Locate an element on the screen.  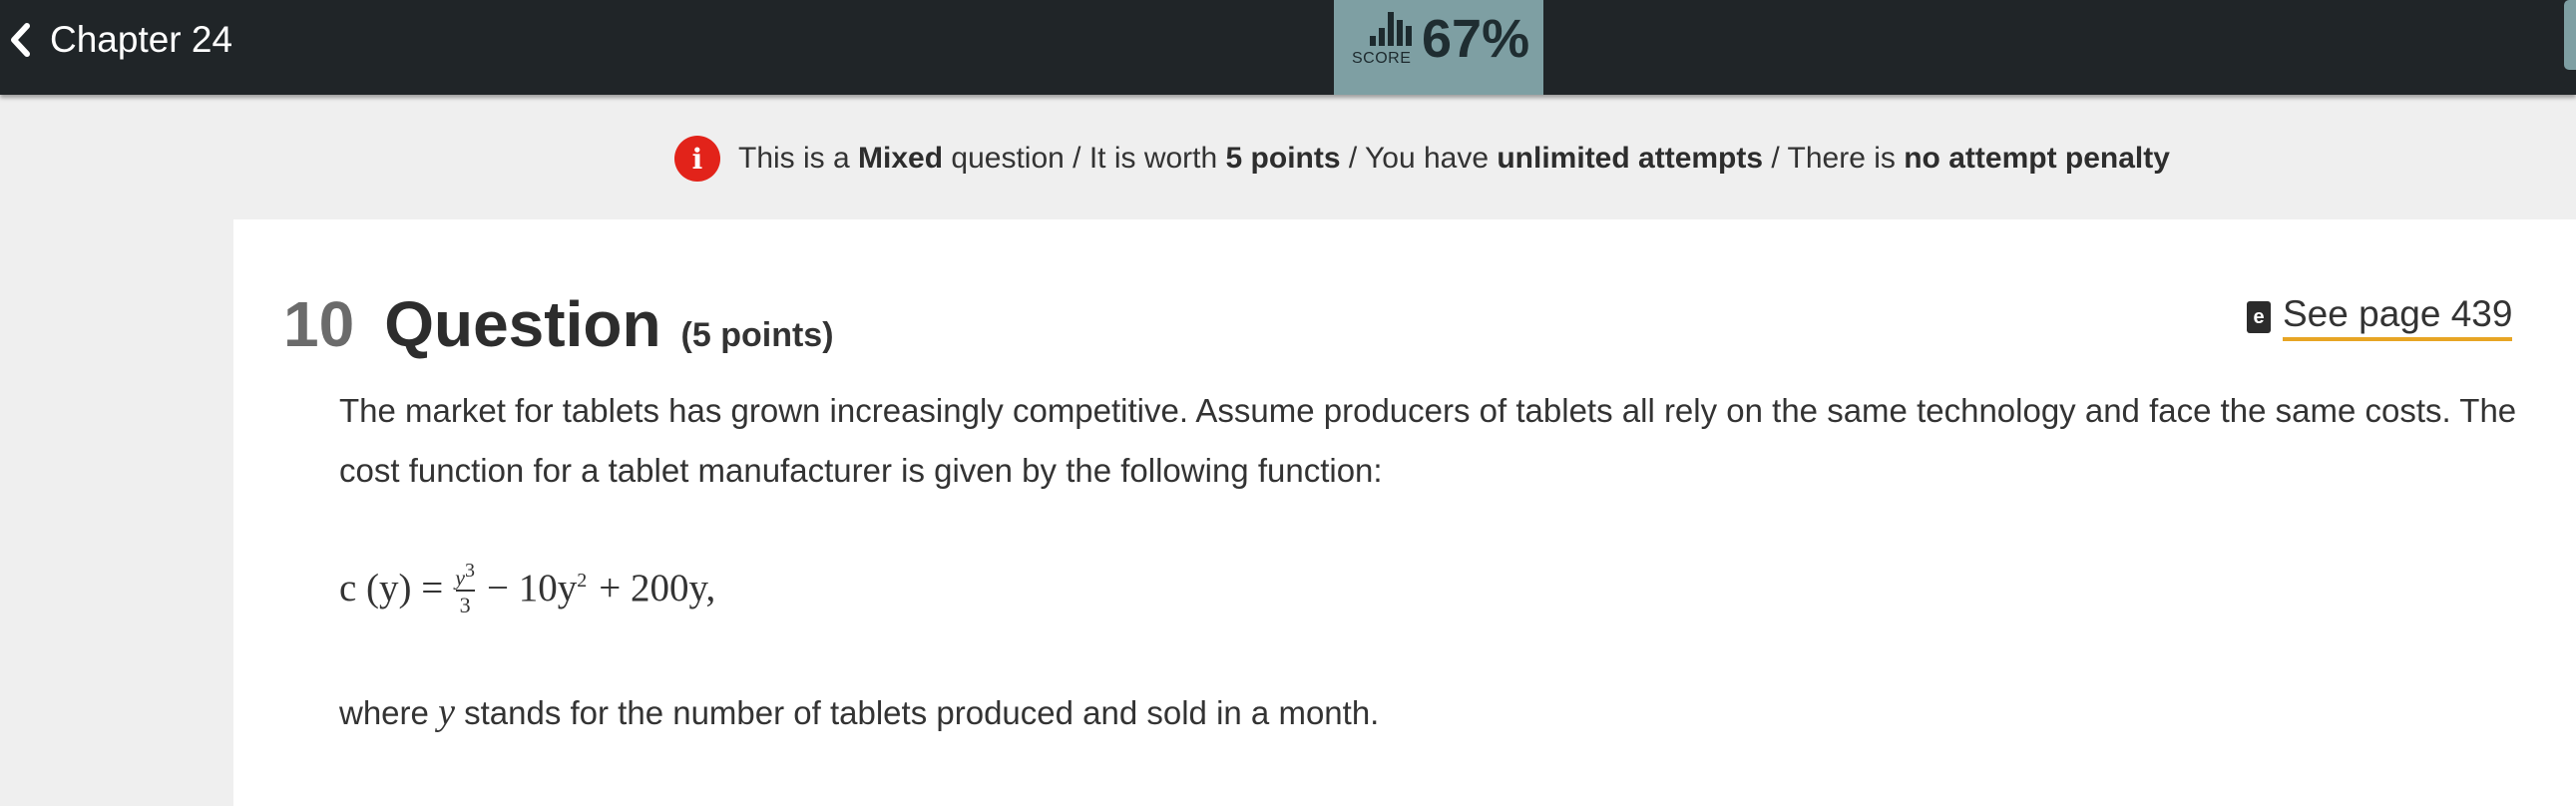
attempts-info: unlimited attempts is located at coordinates (1630, 158).